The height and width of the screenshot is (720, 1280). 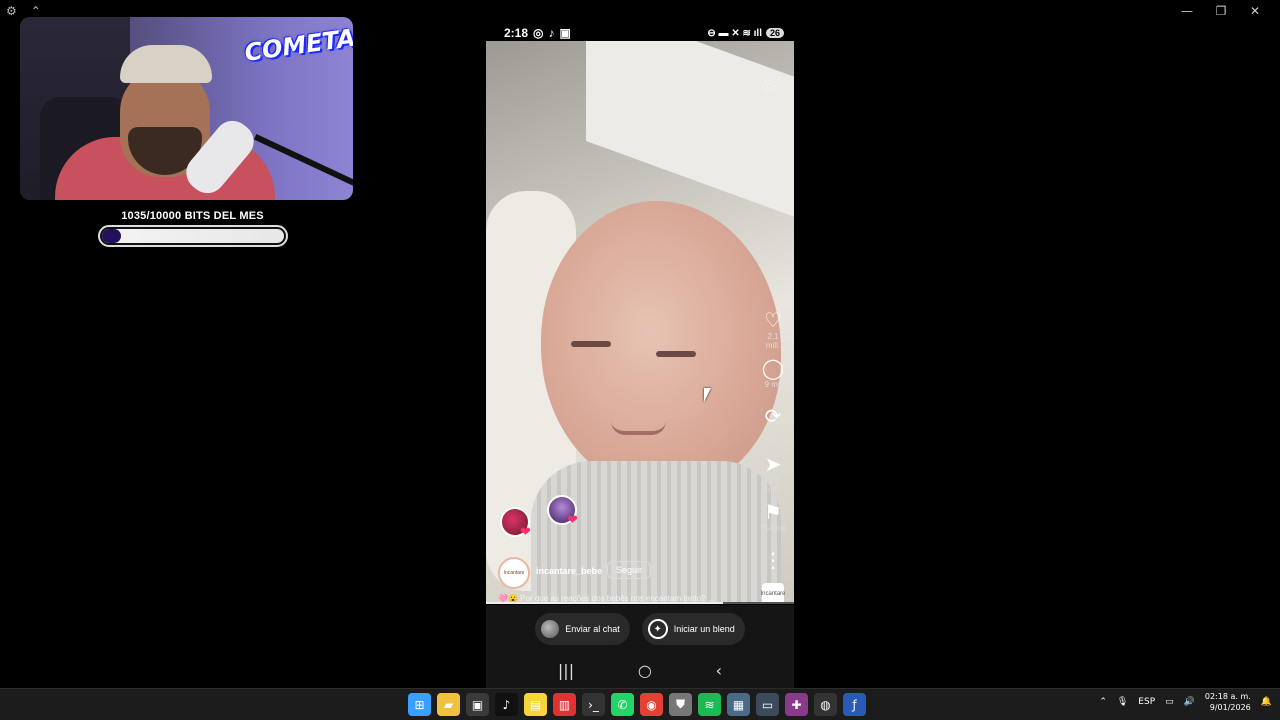 What do you see at coordinates (564, 704) in the screenshot?
I see `voicemeeter-icon: ▥` at bounding box center [564, 704].